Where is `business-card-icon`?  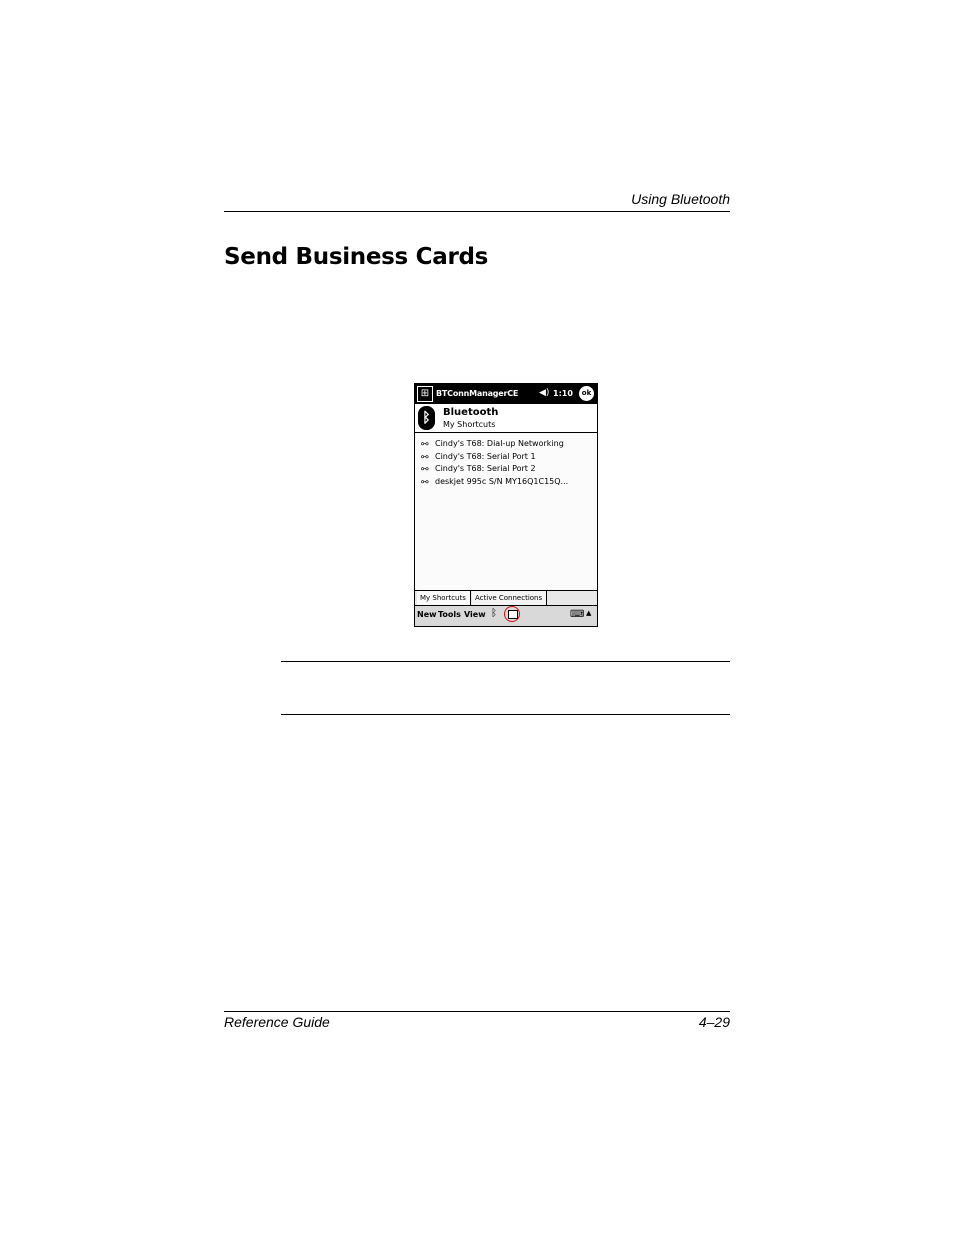 business-card-icon is located at coordinates (513, 614).